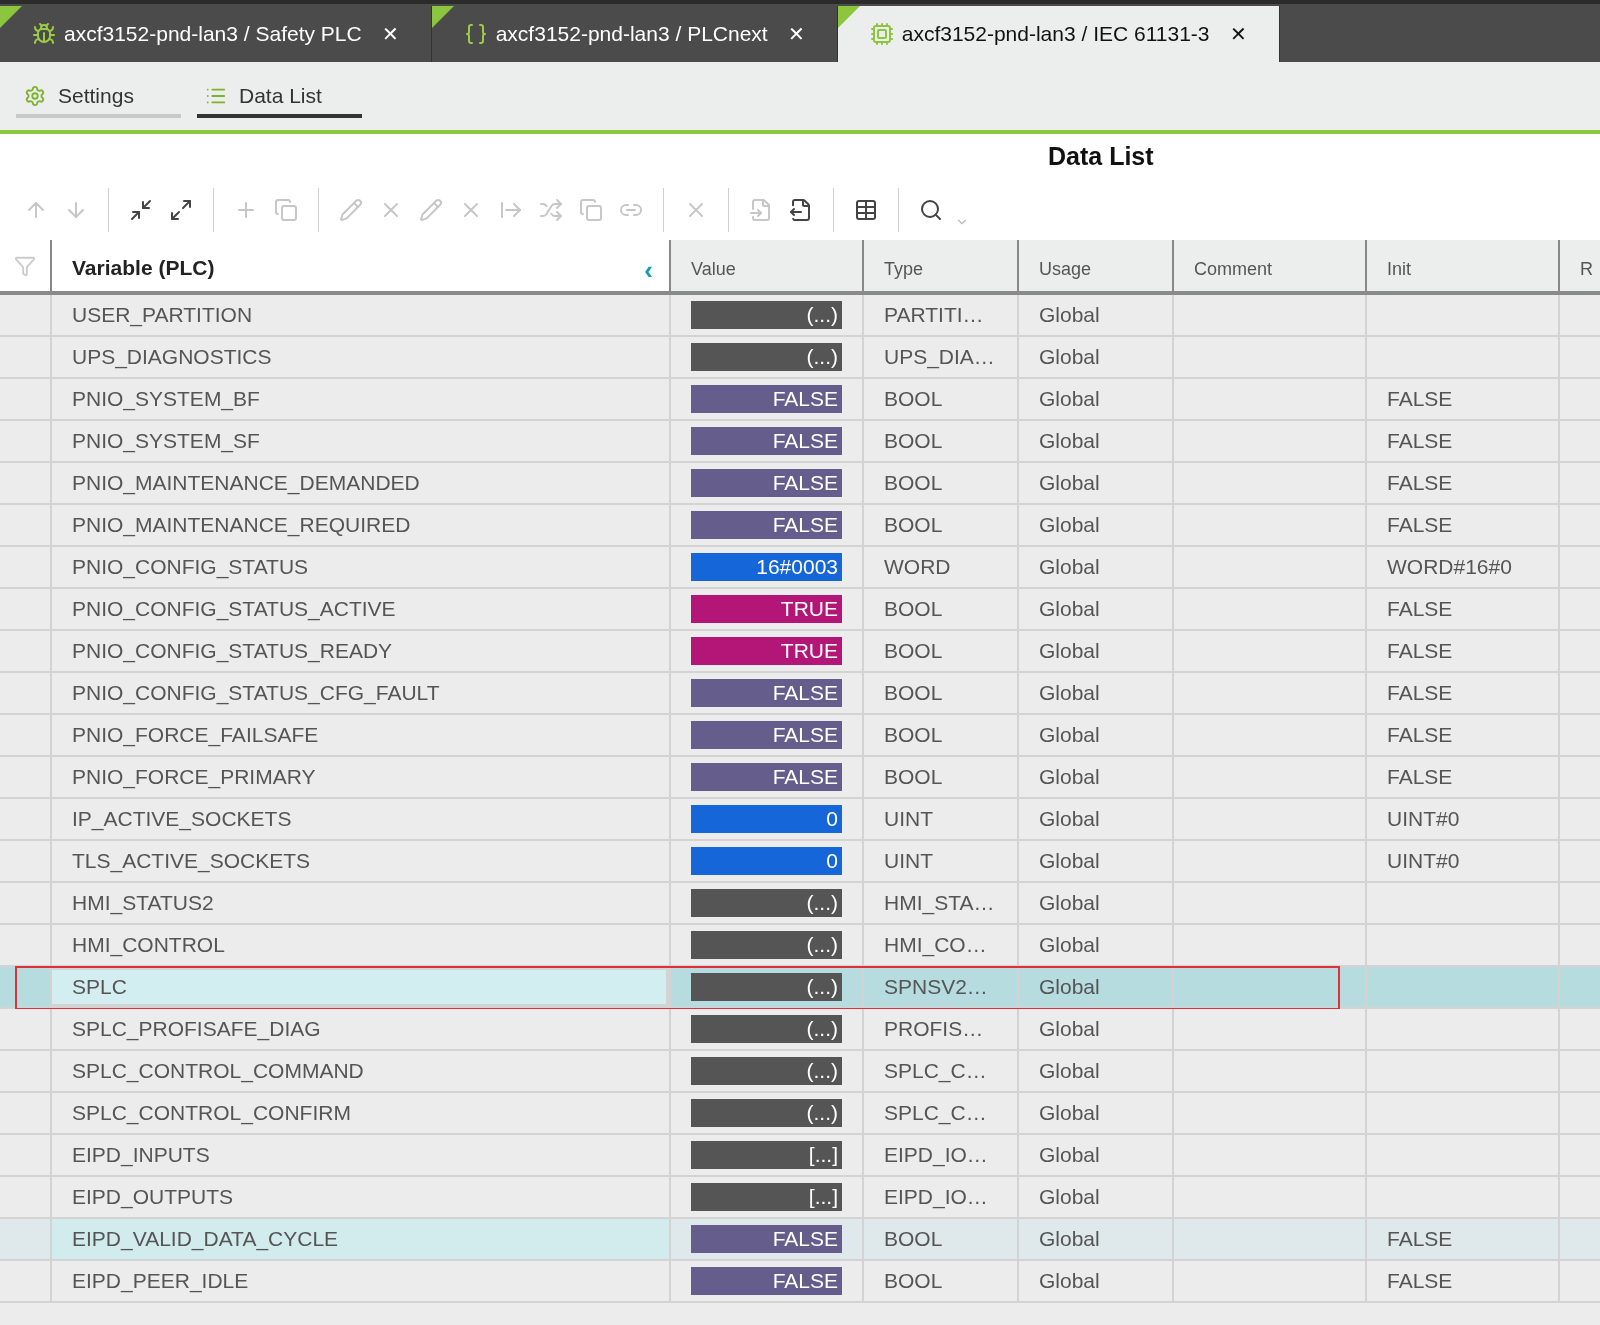 The width and height of the screenshot is (1600, 1325). I want to click on variable-cell: EIPD_OUTPUTS, so click(359, 1197).